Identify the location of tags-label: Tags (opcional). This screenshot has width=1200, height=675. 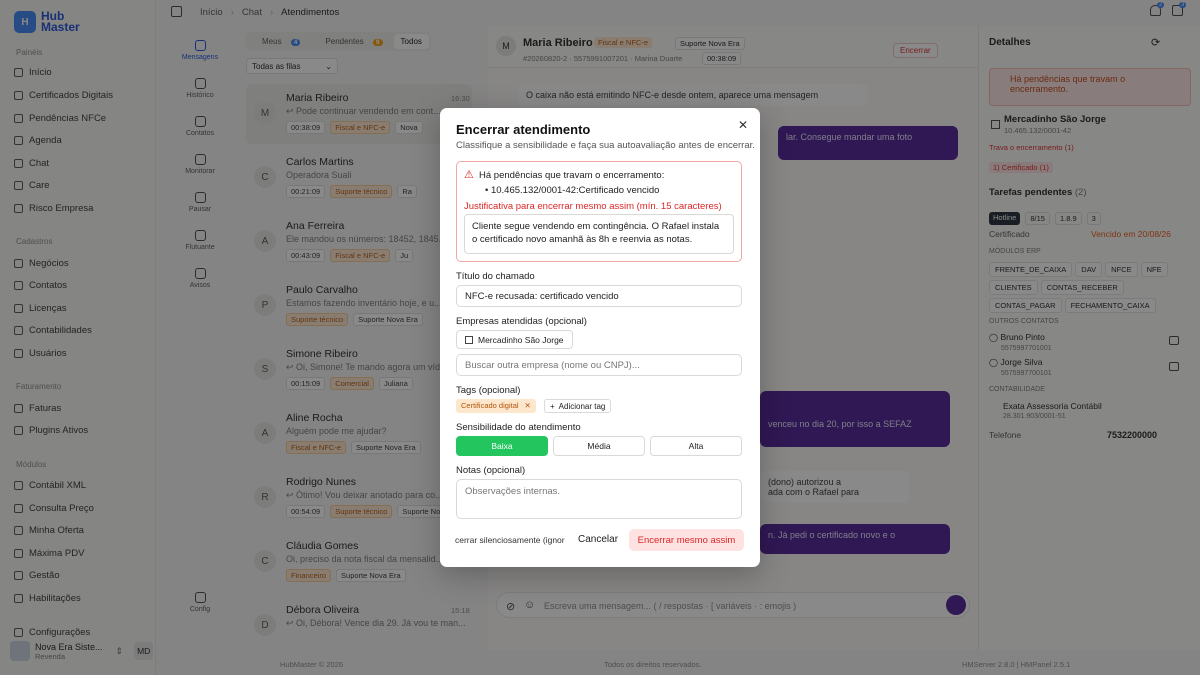
(488, 390).